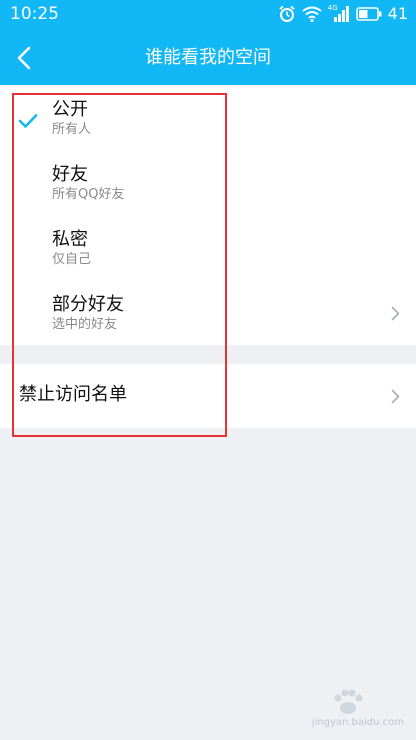 The image size is (416, 740). I want to click on status-bar: 10:25 4G 41, so click(208, 15).